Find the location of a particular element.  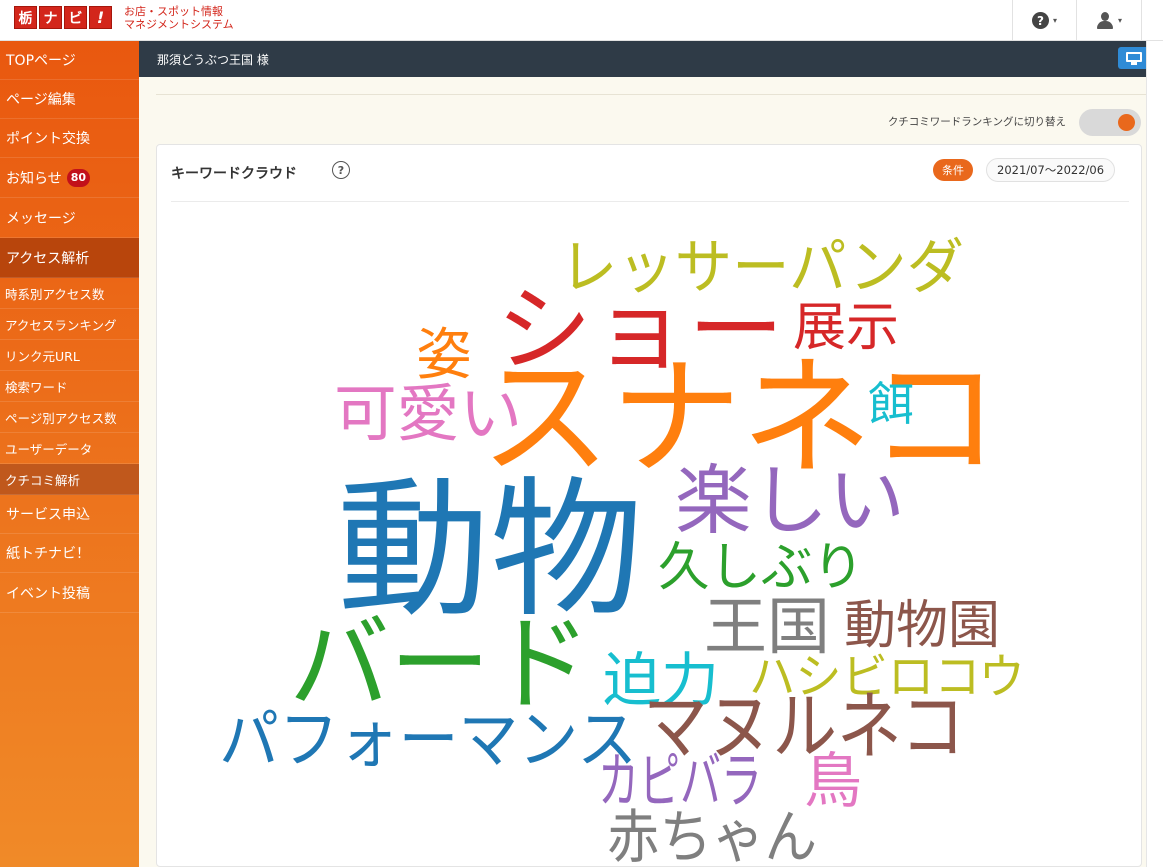

sidebar-item-paper-tochinavi: 紙トチナビ！ is located at coordinates (69, 553).